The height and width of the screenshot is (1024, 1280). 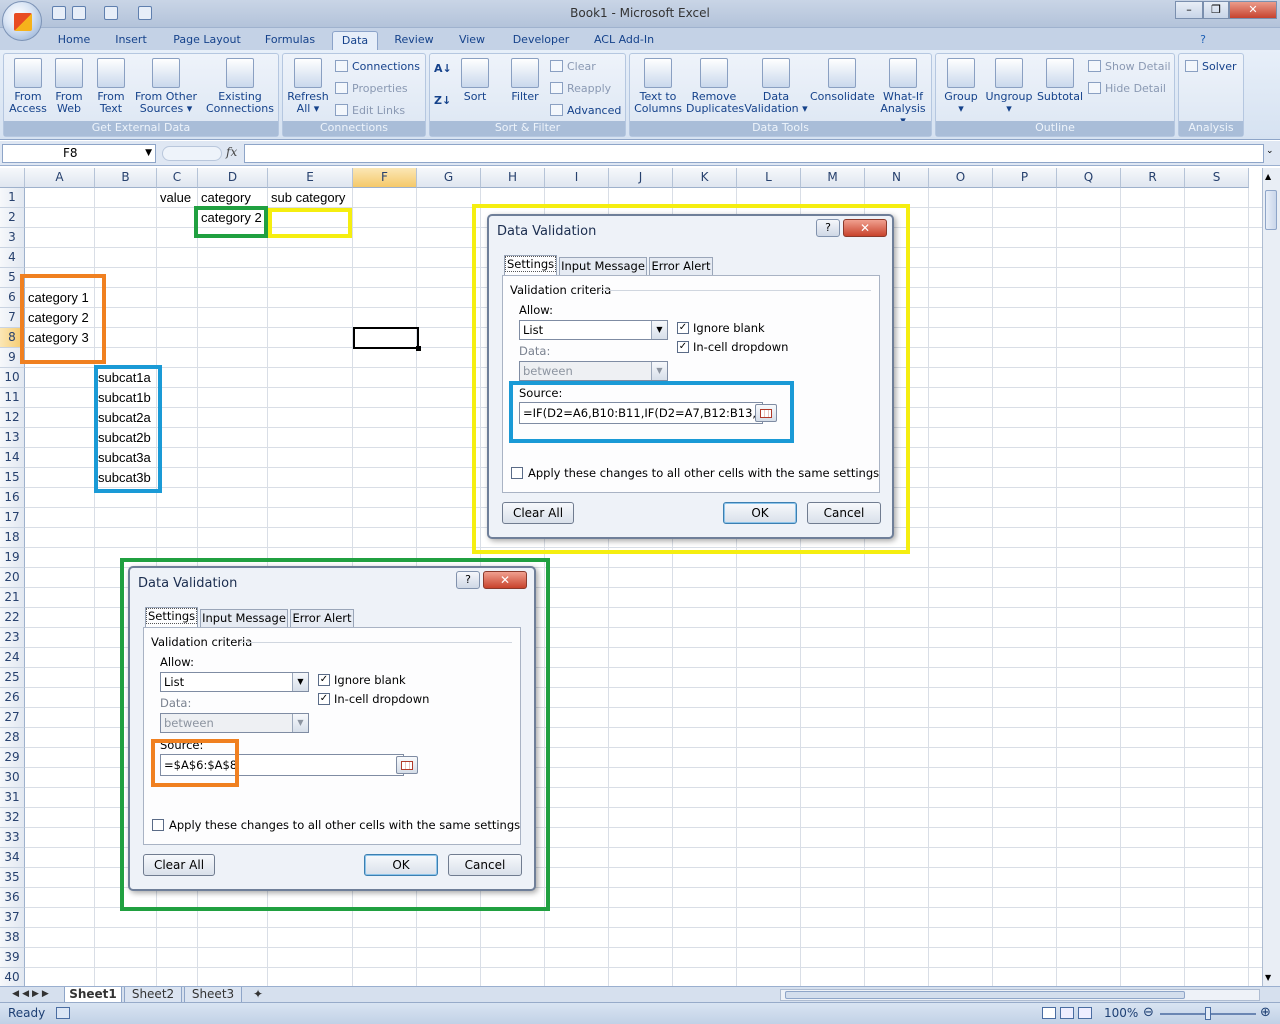 I want to click on column-header-i: I, so click(x=577, y=178).